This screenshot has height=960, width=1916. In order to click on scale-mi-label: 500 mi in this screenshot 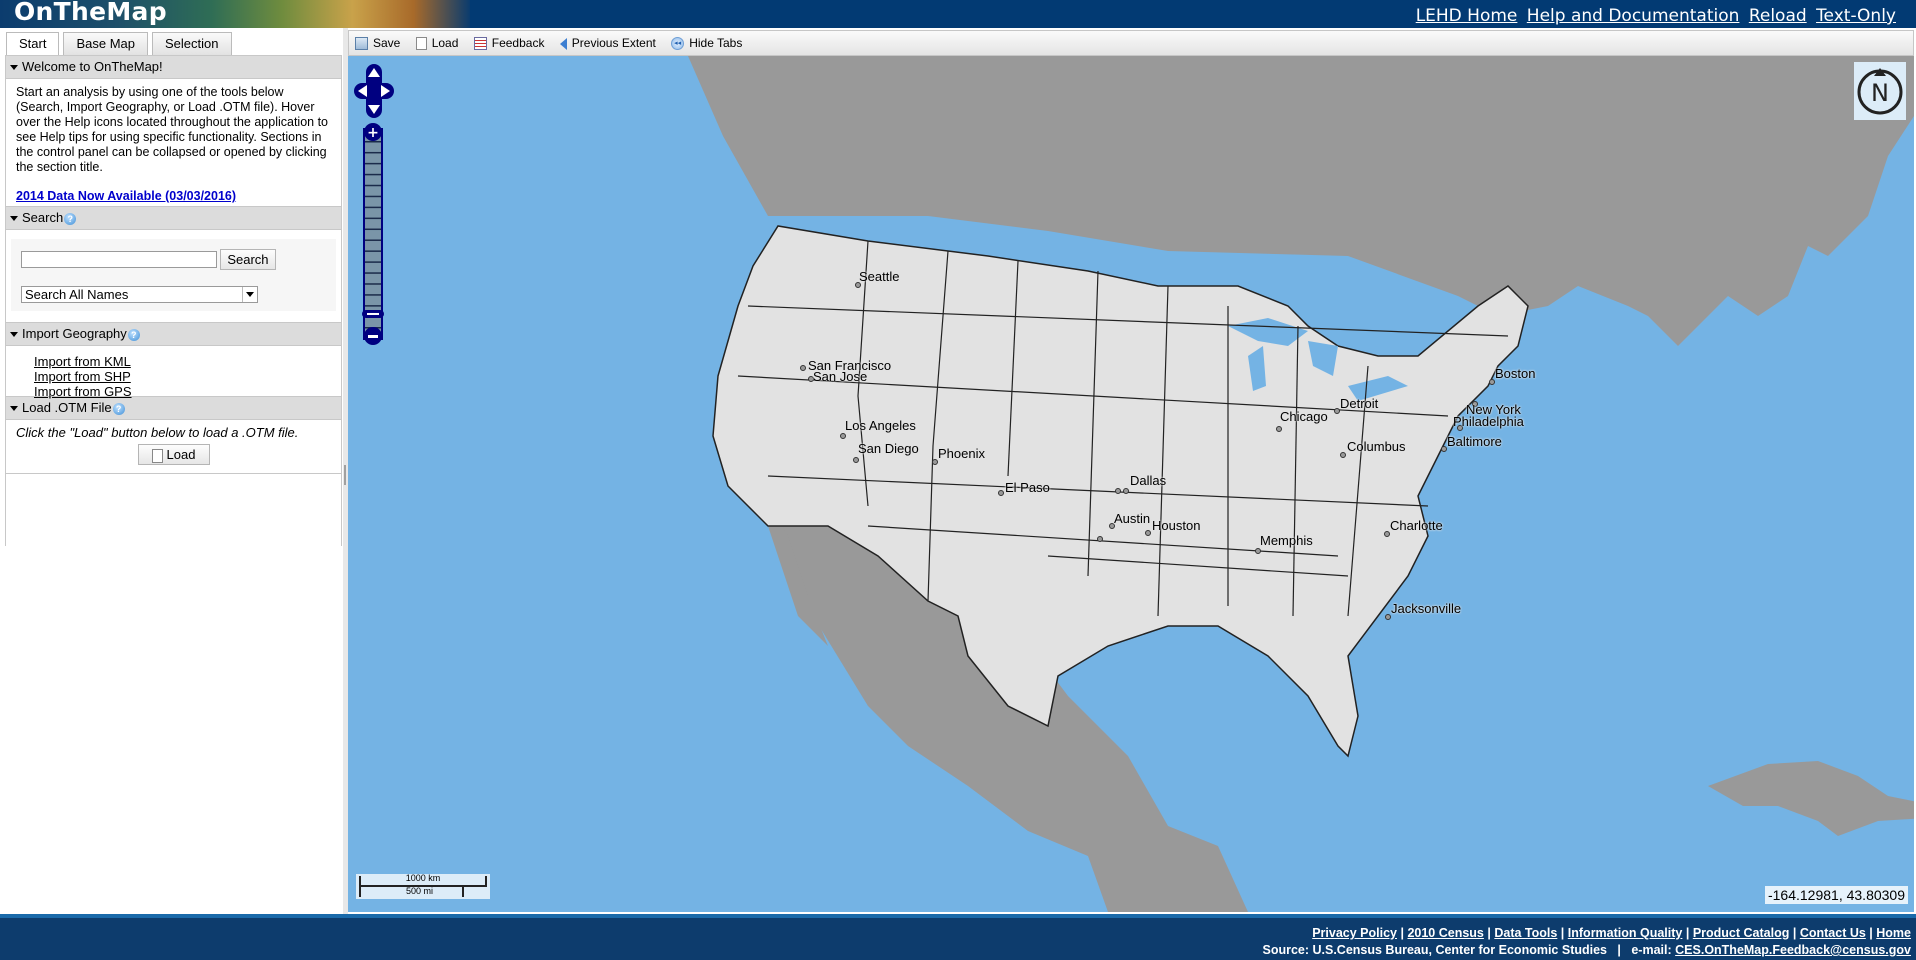, I will do `click(420, 891)`.